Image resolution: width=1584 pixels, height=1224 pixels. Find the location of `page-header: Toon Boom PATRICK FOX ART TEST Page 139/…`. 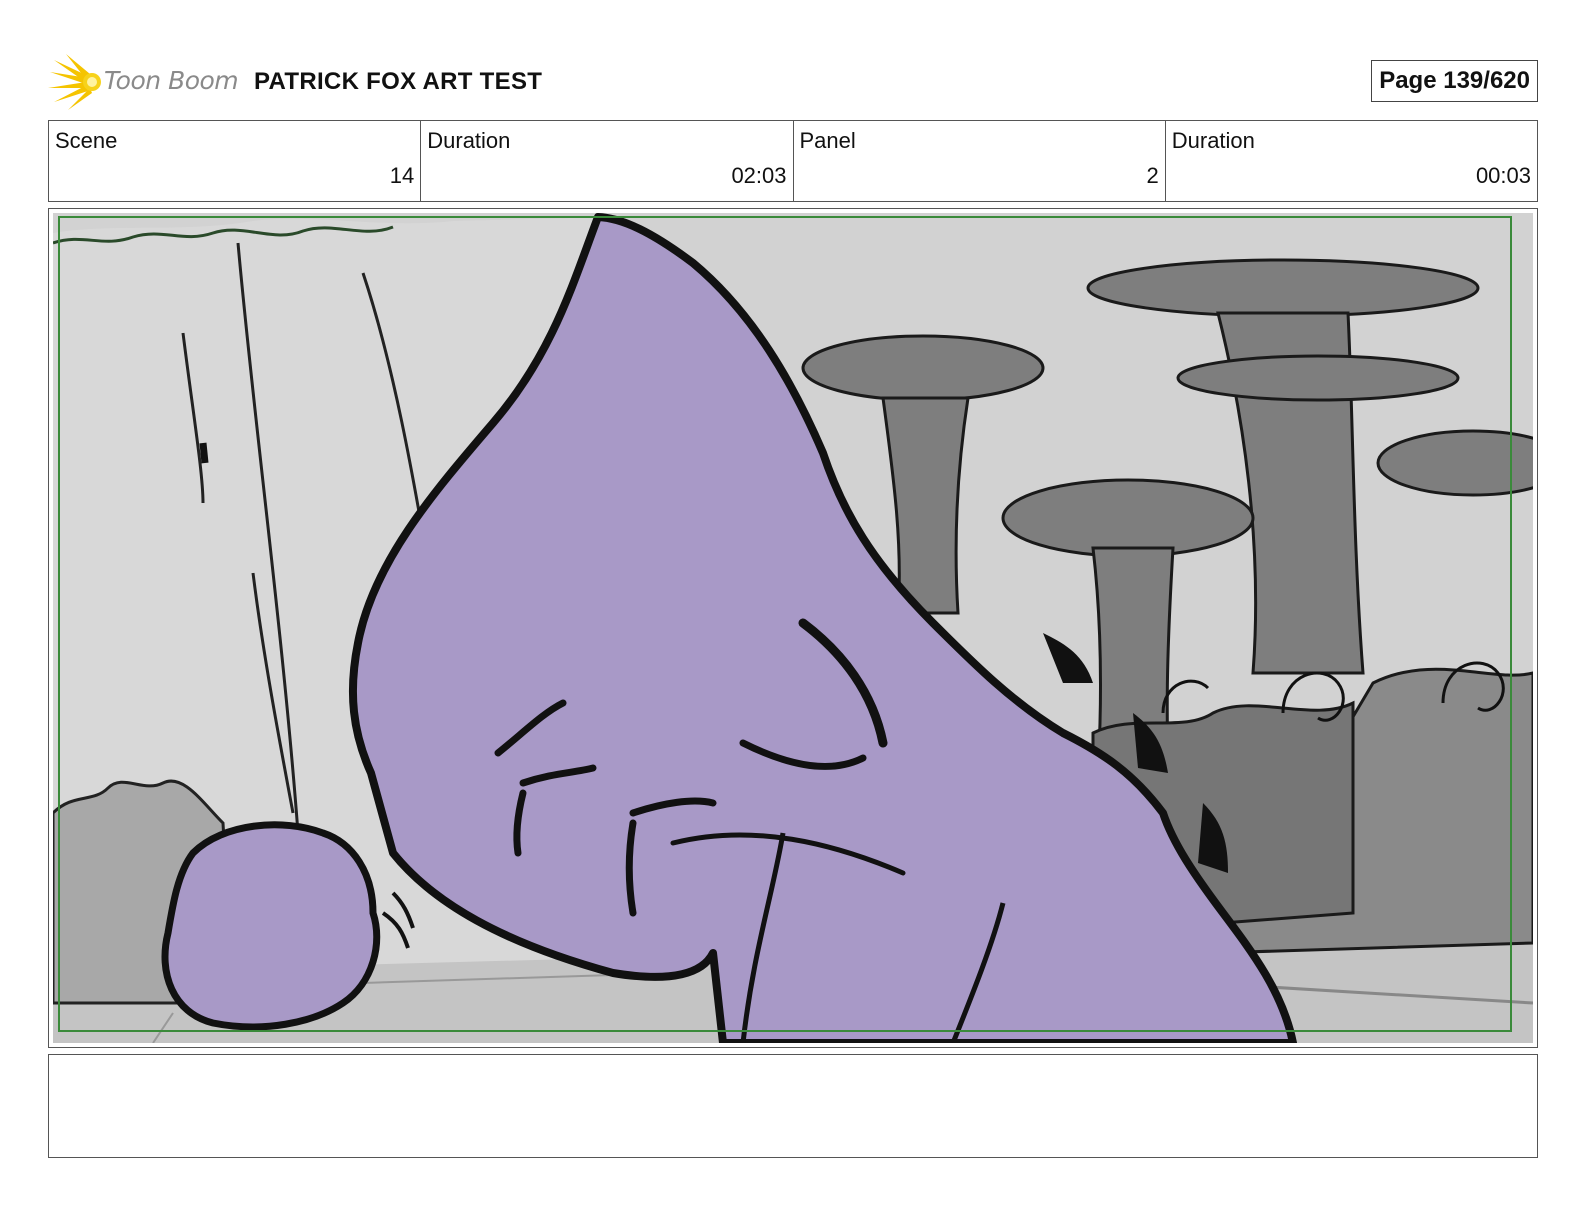

page-header: Toon Boom PATRICK FOX ART TEST Page 139/… is located at coordinates (793, 82).